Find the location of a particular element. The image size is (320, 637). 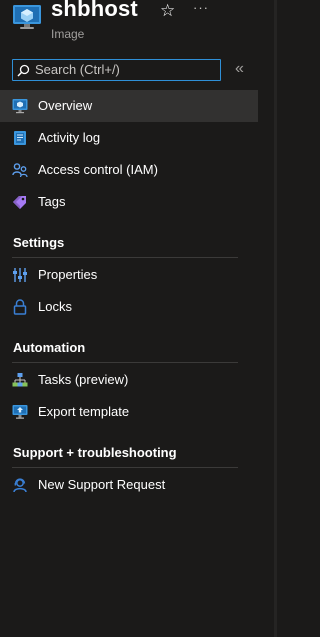

support-person-icon is located at coordinates (20, 485).